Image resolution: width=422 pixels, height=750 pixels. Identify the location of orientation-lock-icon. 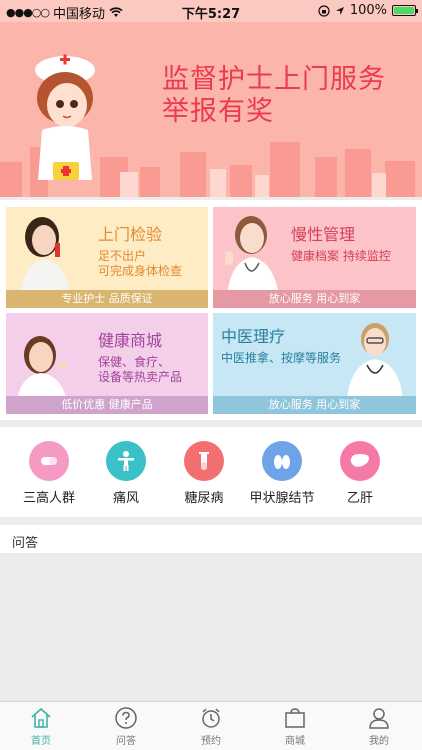
(324, 10).